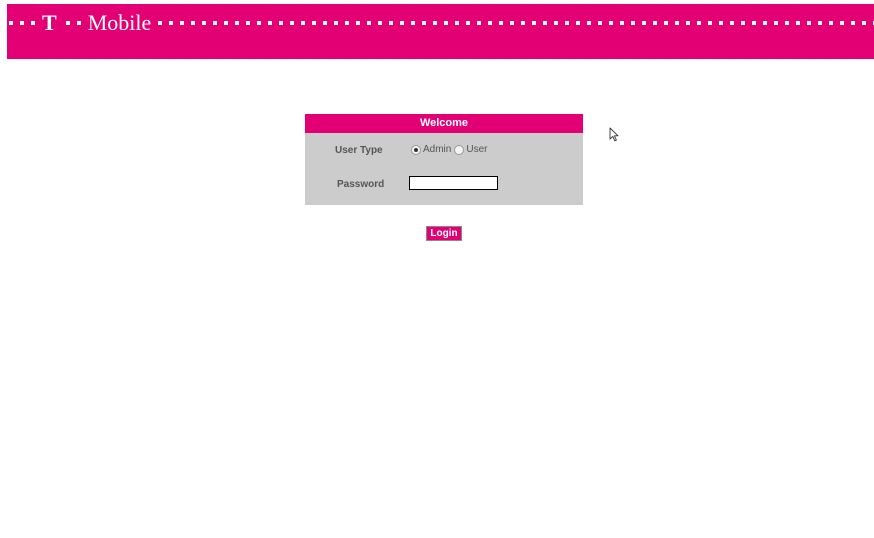  Describe the element at coordinates (476, 149) in the screenshot. I see `user-radio-label: User` at that location.